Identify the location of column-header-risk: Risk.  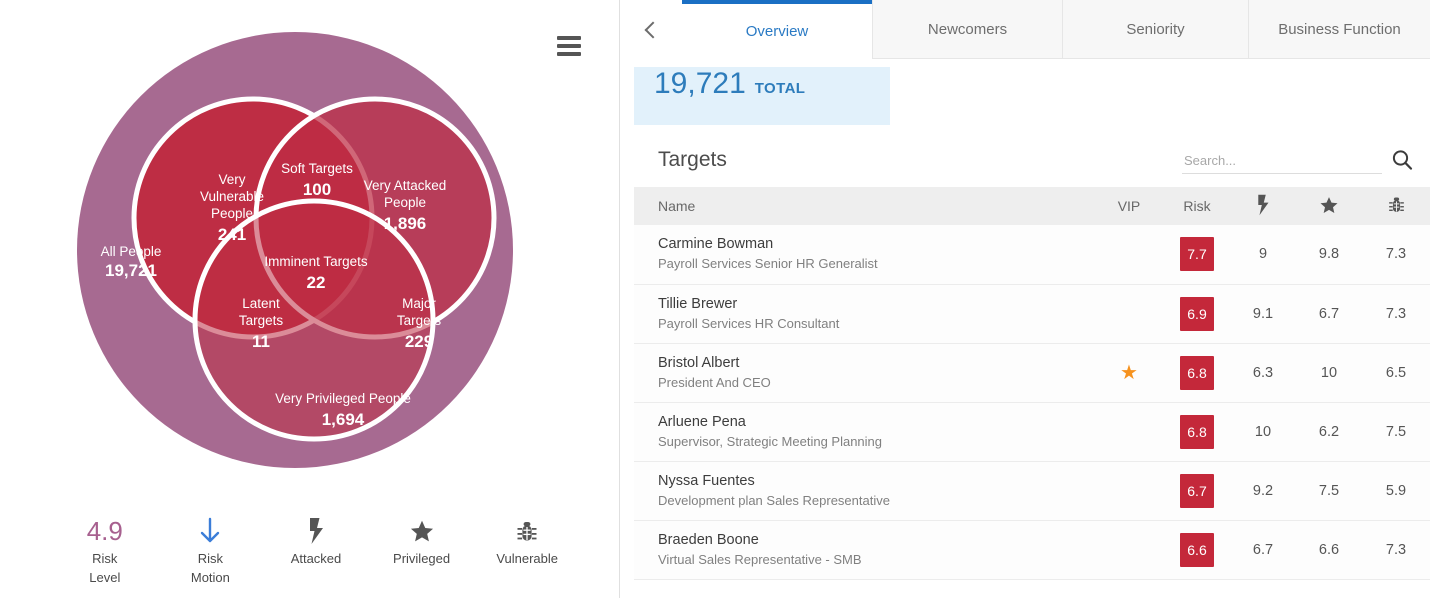
(1197, 206).